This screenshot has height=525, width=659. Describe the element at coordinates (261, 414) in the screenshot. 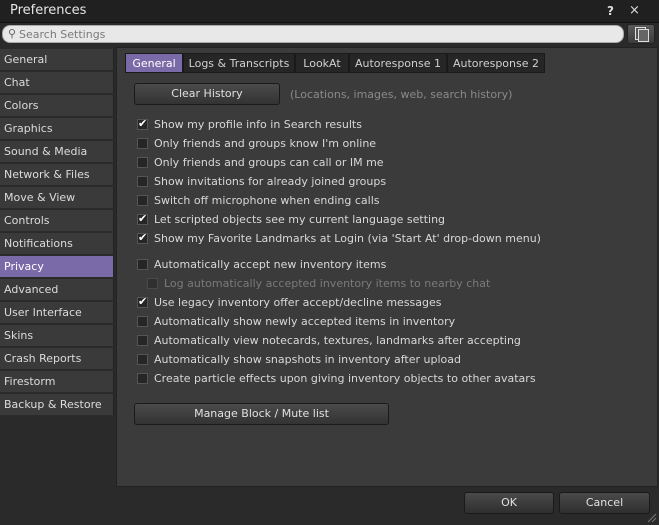

I see `manage-block-mute-button: Manage Block / Mute list` at that location.